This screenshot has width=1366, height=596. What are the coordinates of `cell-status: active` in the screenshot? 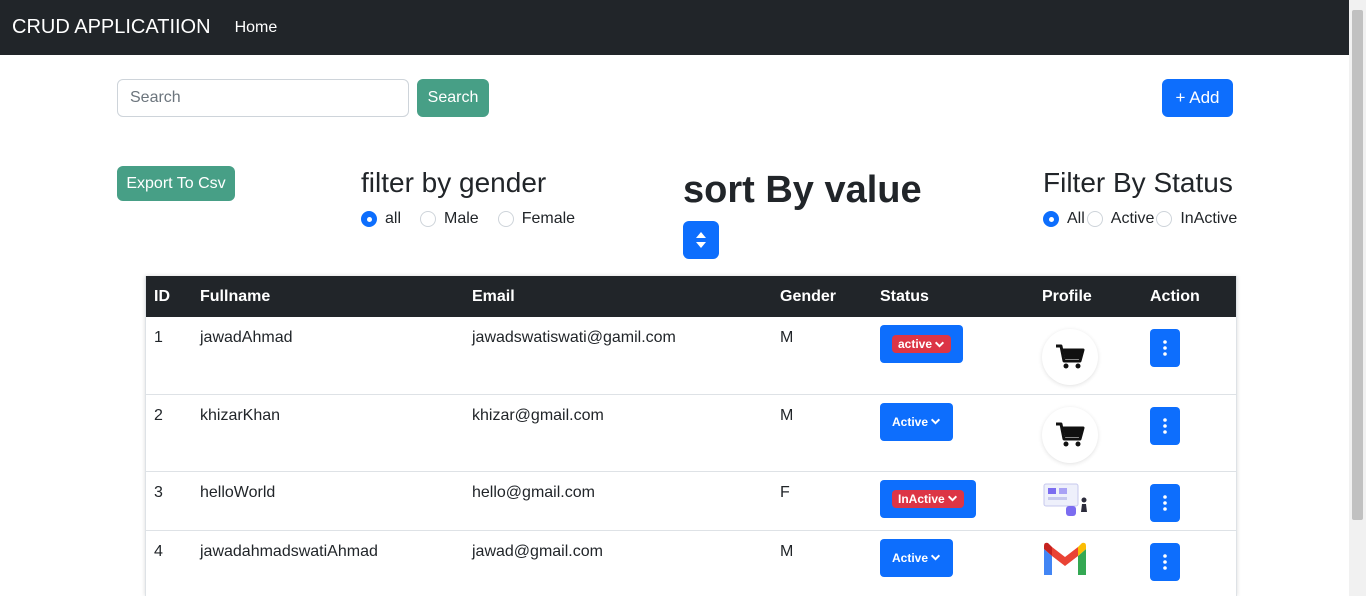 It's located at (953, 356).